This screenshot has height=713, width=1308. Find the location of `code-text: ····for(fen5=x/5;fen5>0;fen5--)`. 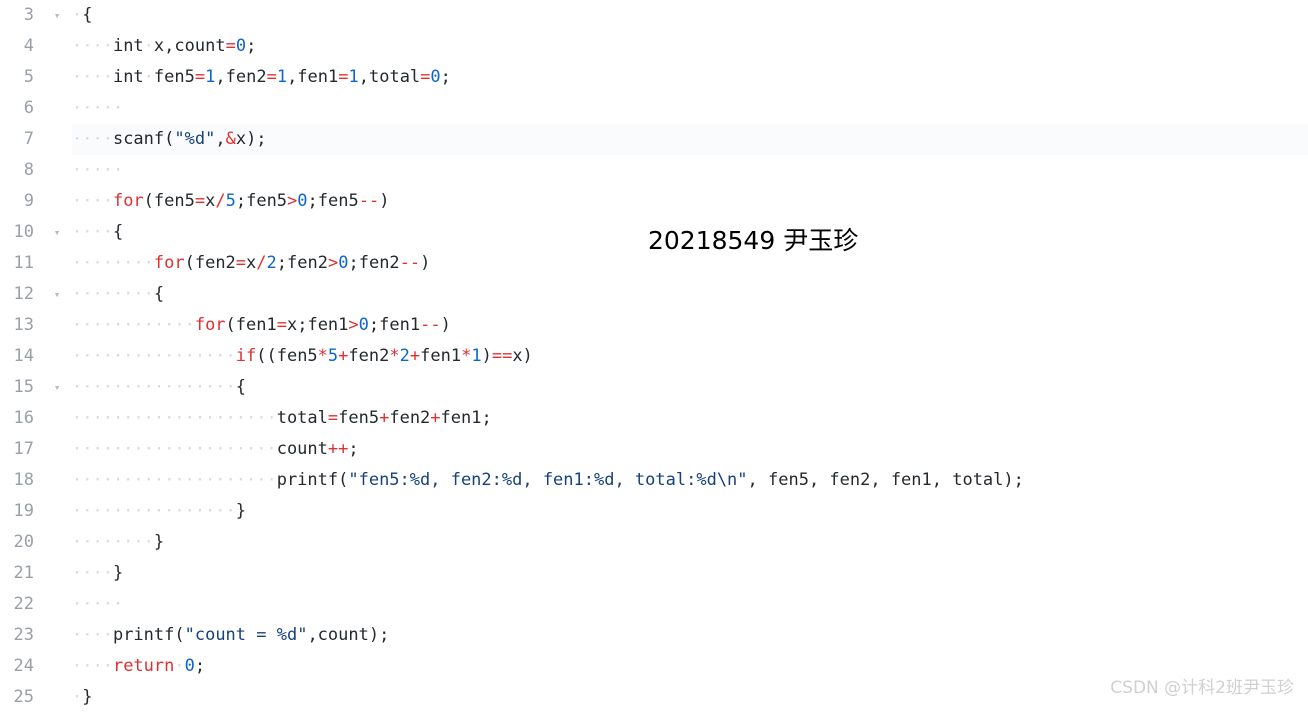

code-text: ····for(fen5=x/5;fen5>0;fen5--) is located at coordinates (230, 201).